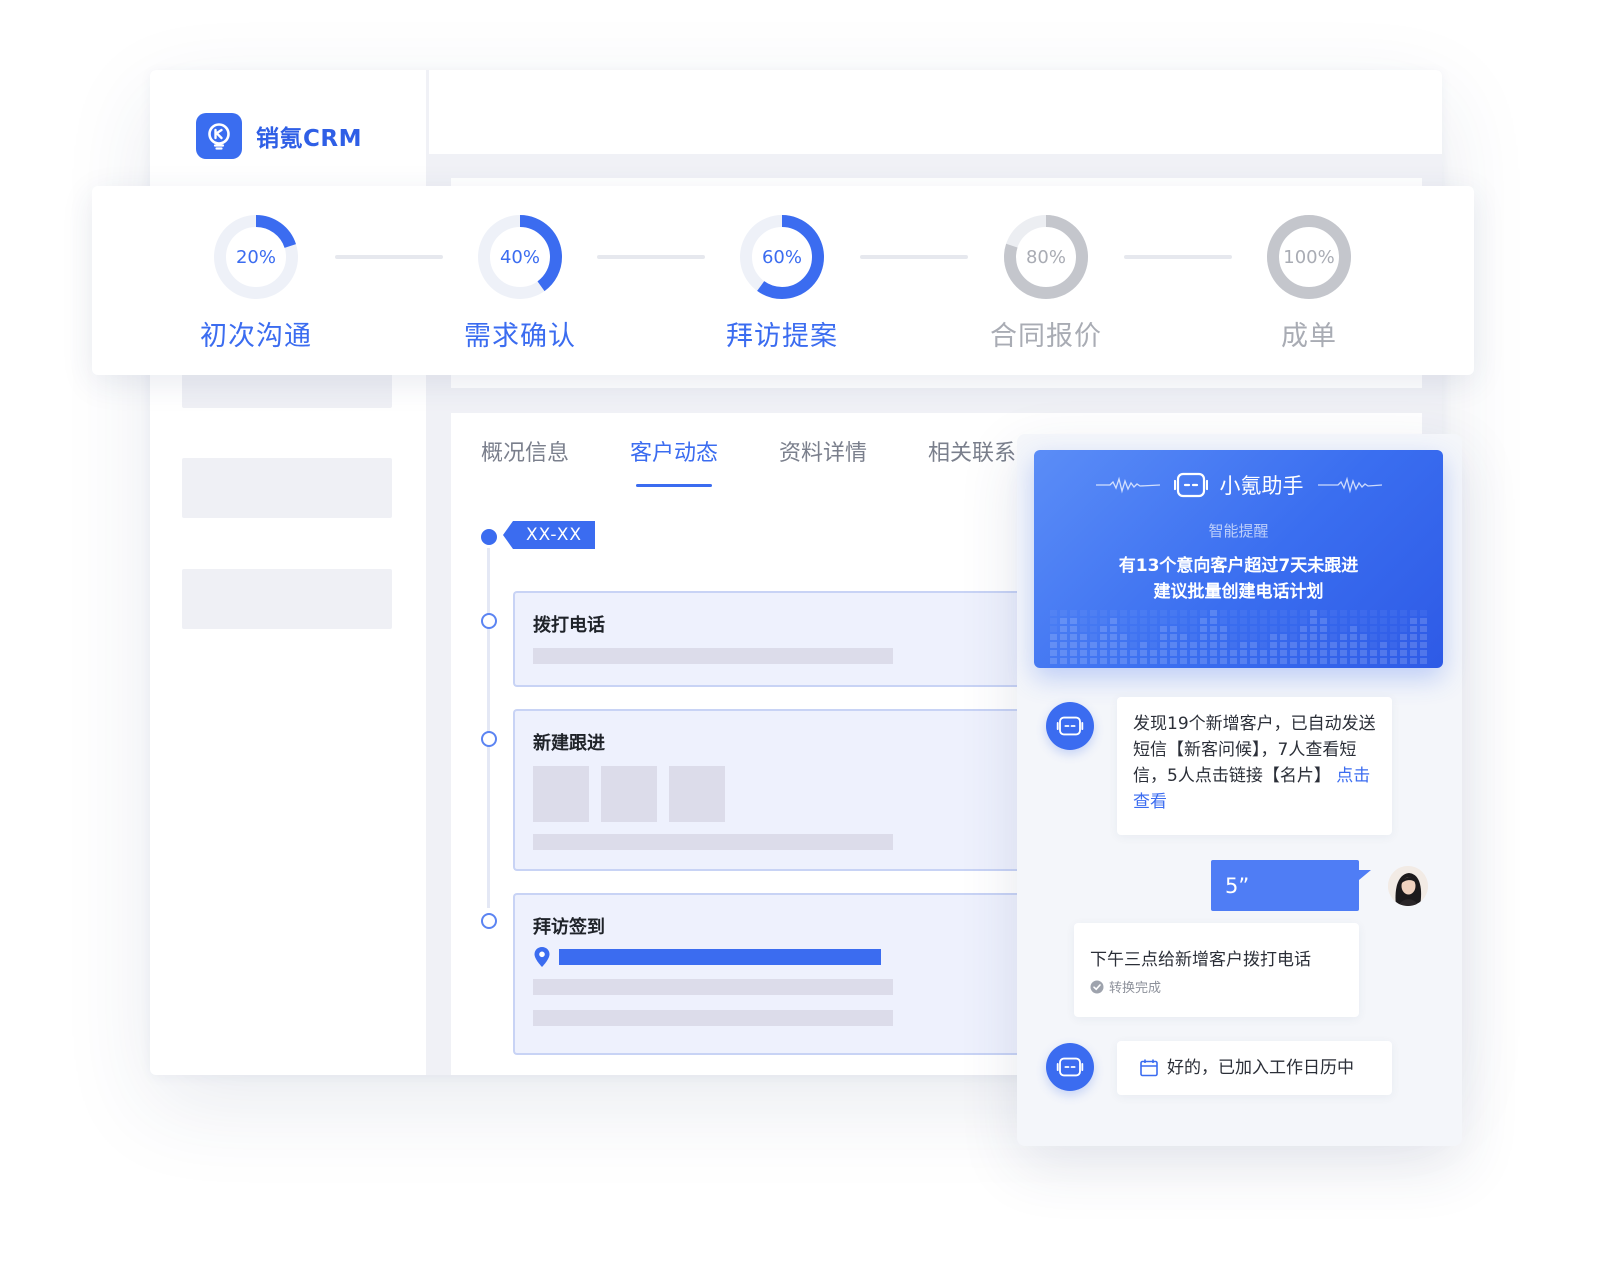  Describe the element at coordinates (773, 974) in the screenshot. I see `event-checkin: 拜访签到` at that location.